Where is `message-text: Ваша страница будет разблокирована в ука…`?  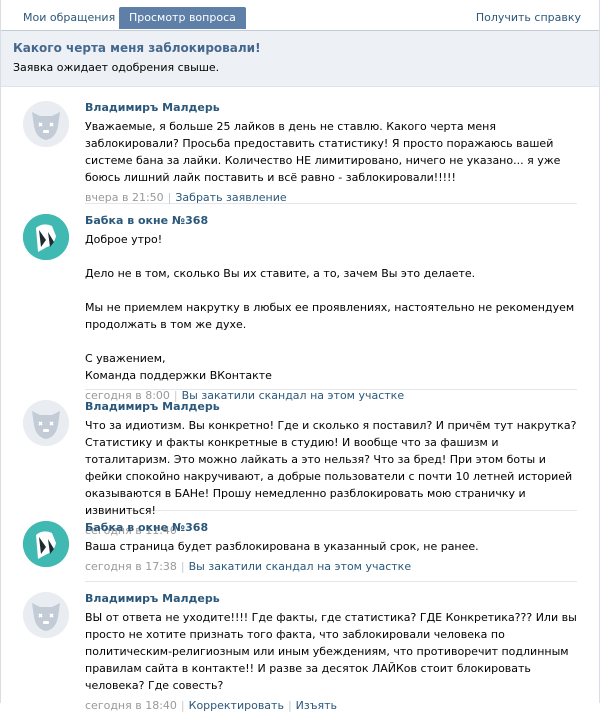 message-text: Ваша страница будет разблокирована в ука… is located at coordinates (331, 546).